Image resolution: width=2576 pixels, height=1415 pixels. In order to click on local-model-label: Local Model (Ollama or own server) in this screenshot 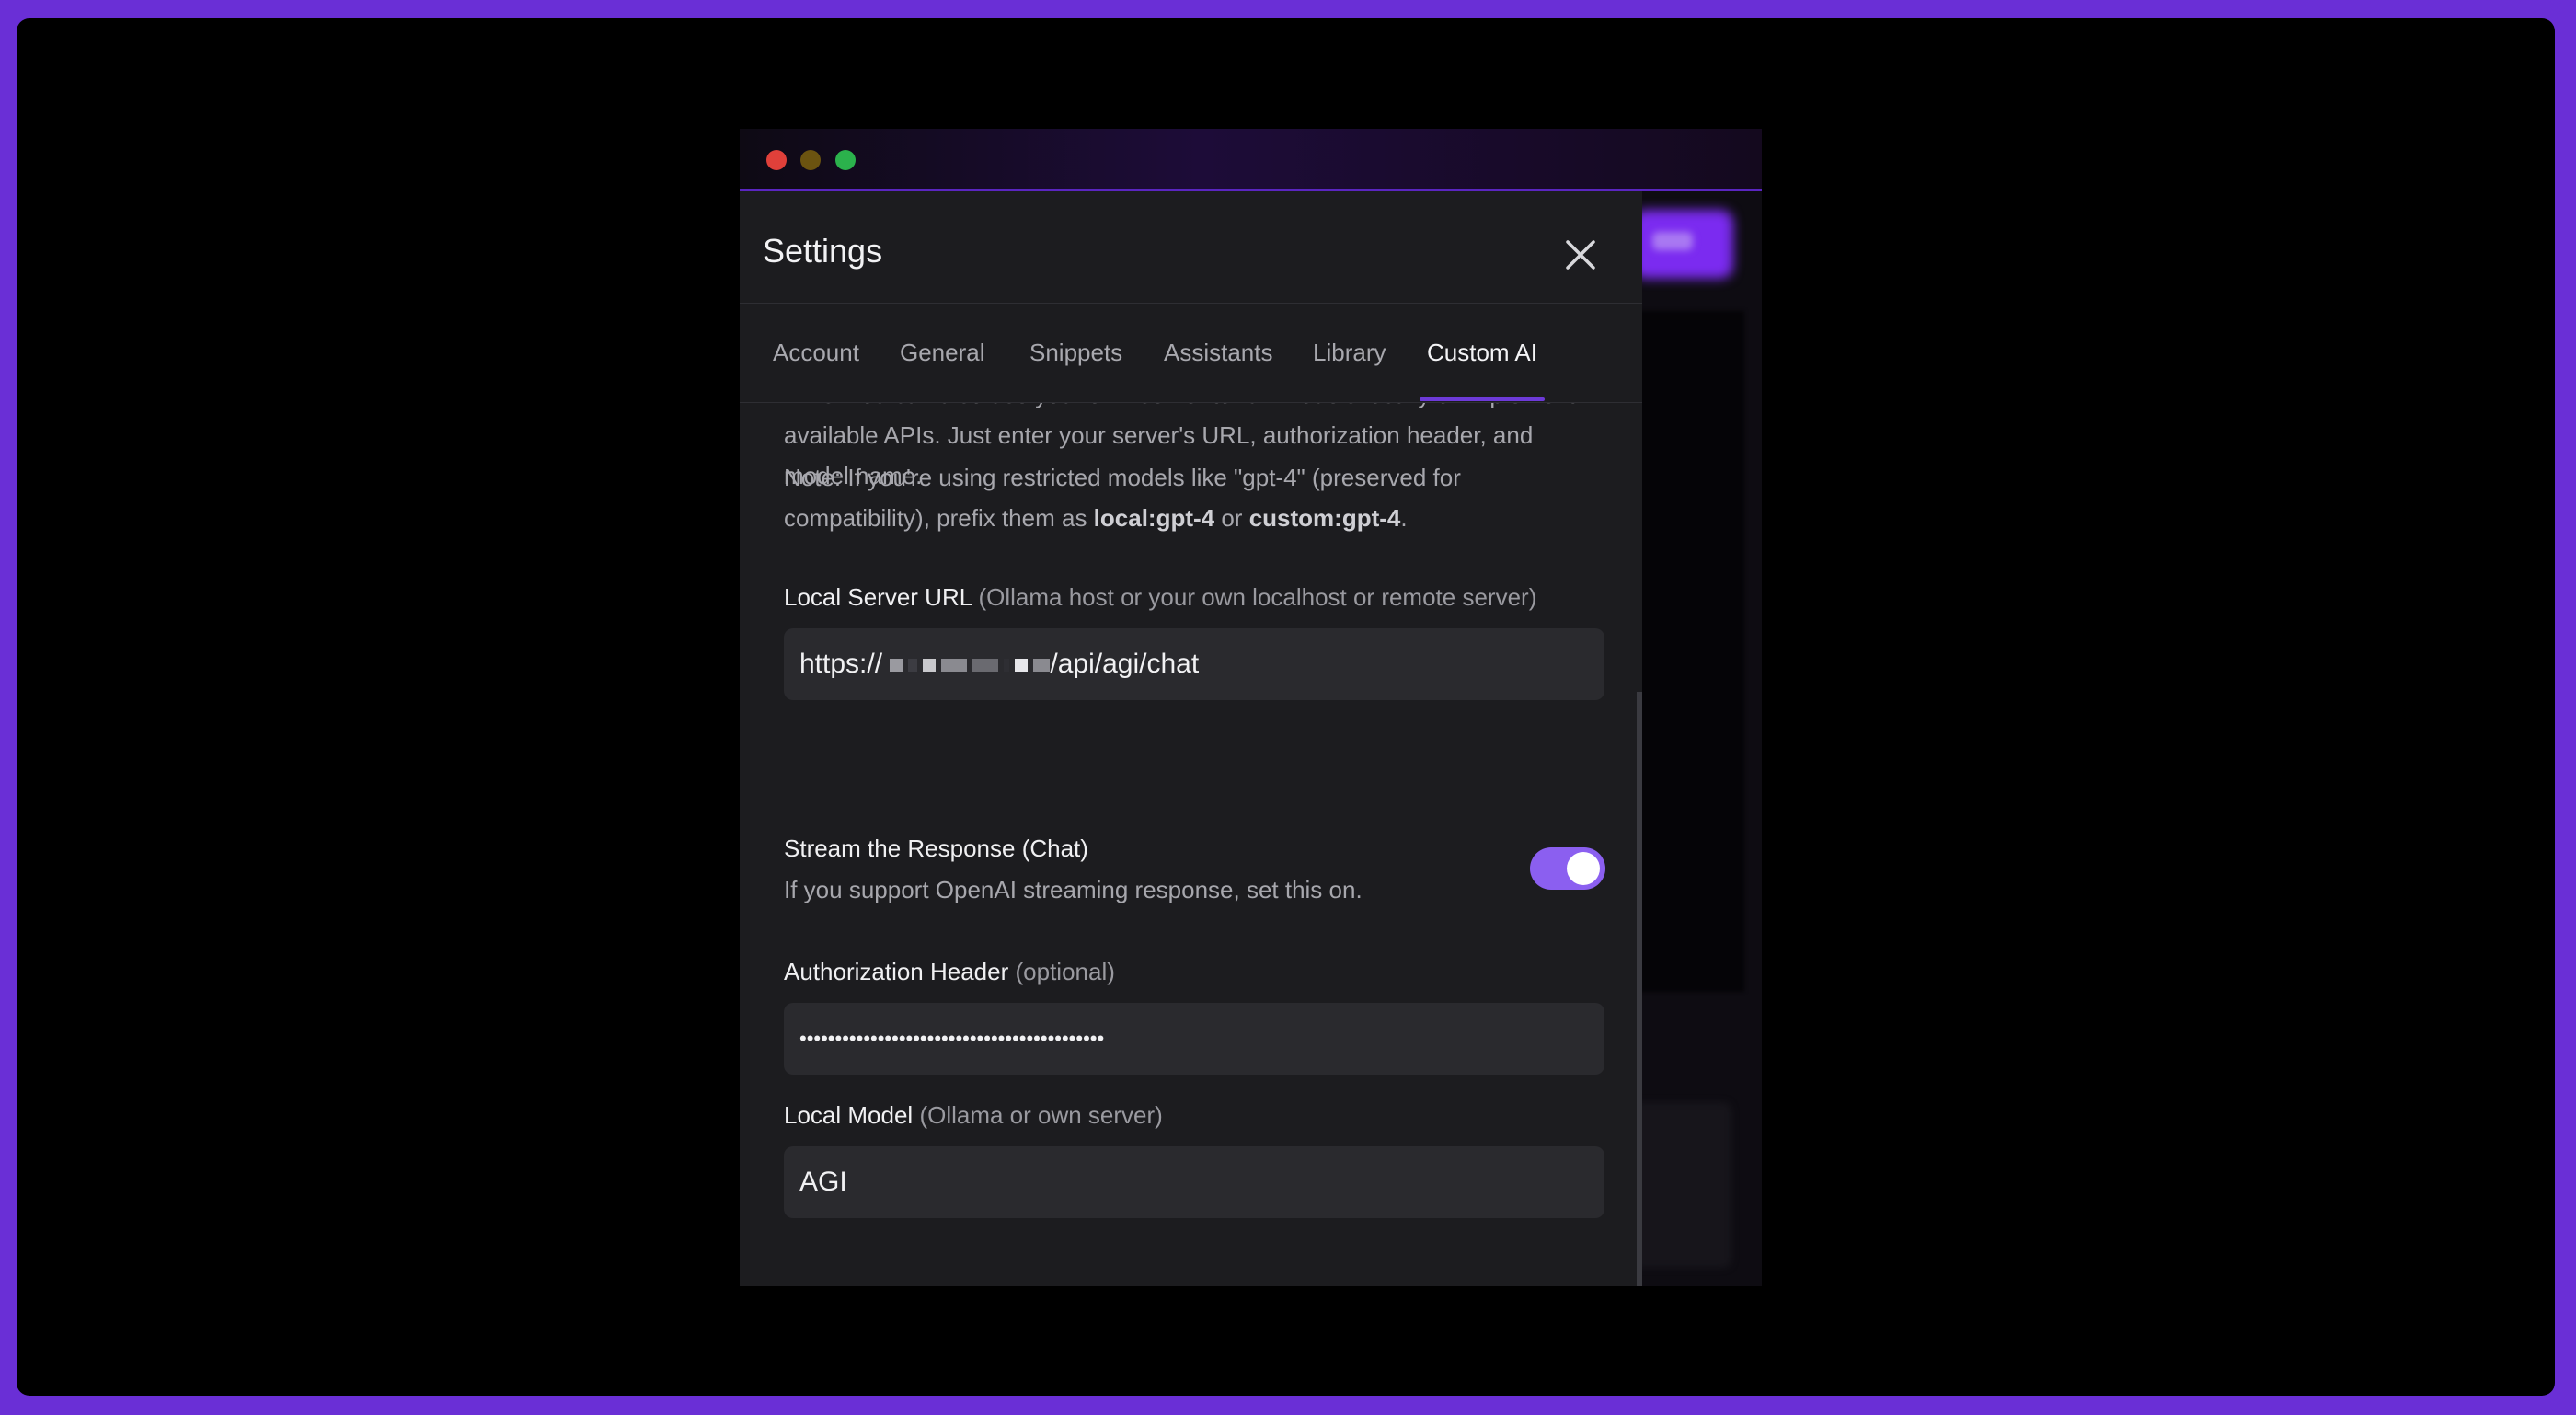, I will do `click(974, 1115)`.